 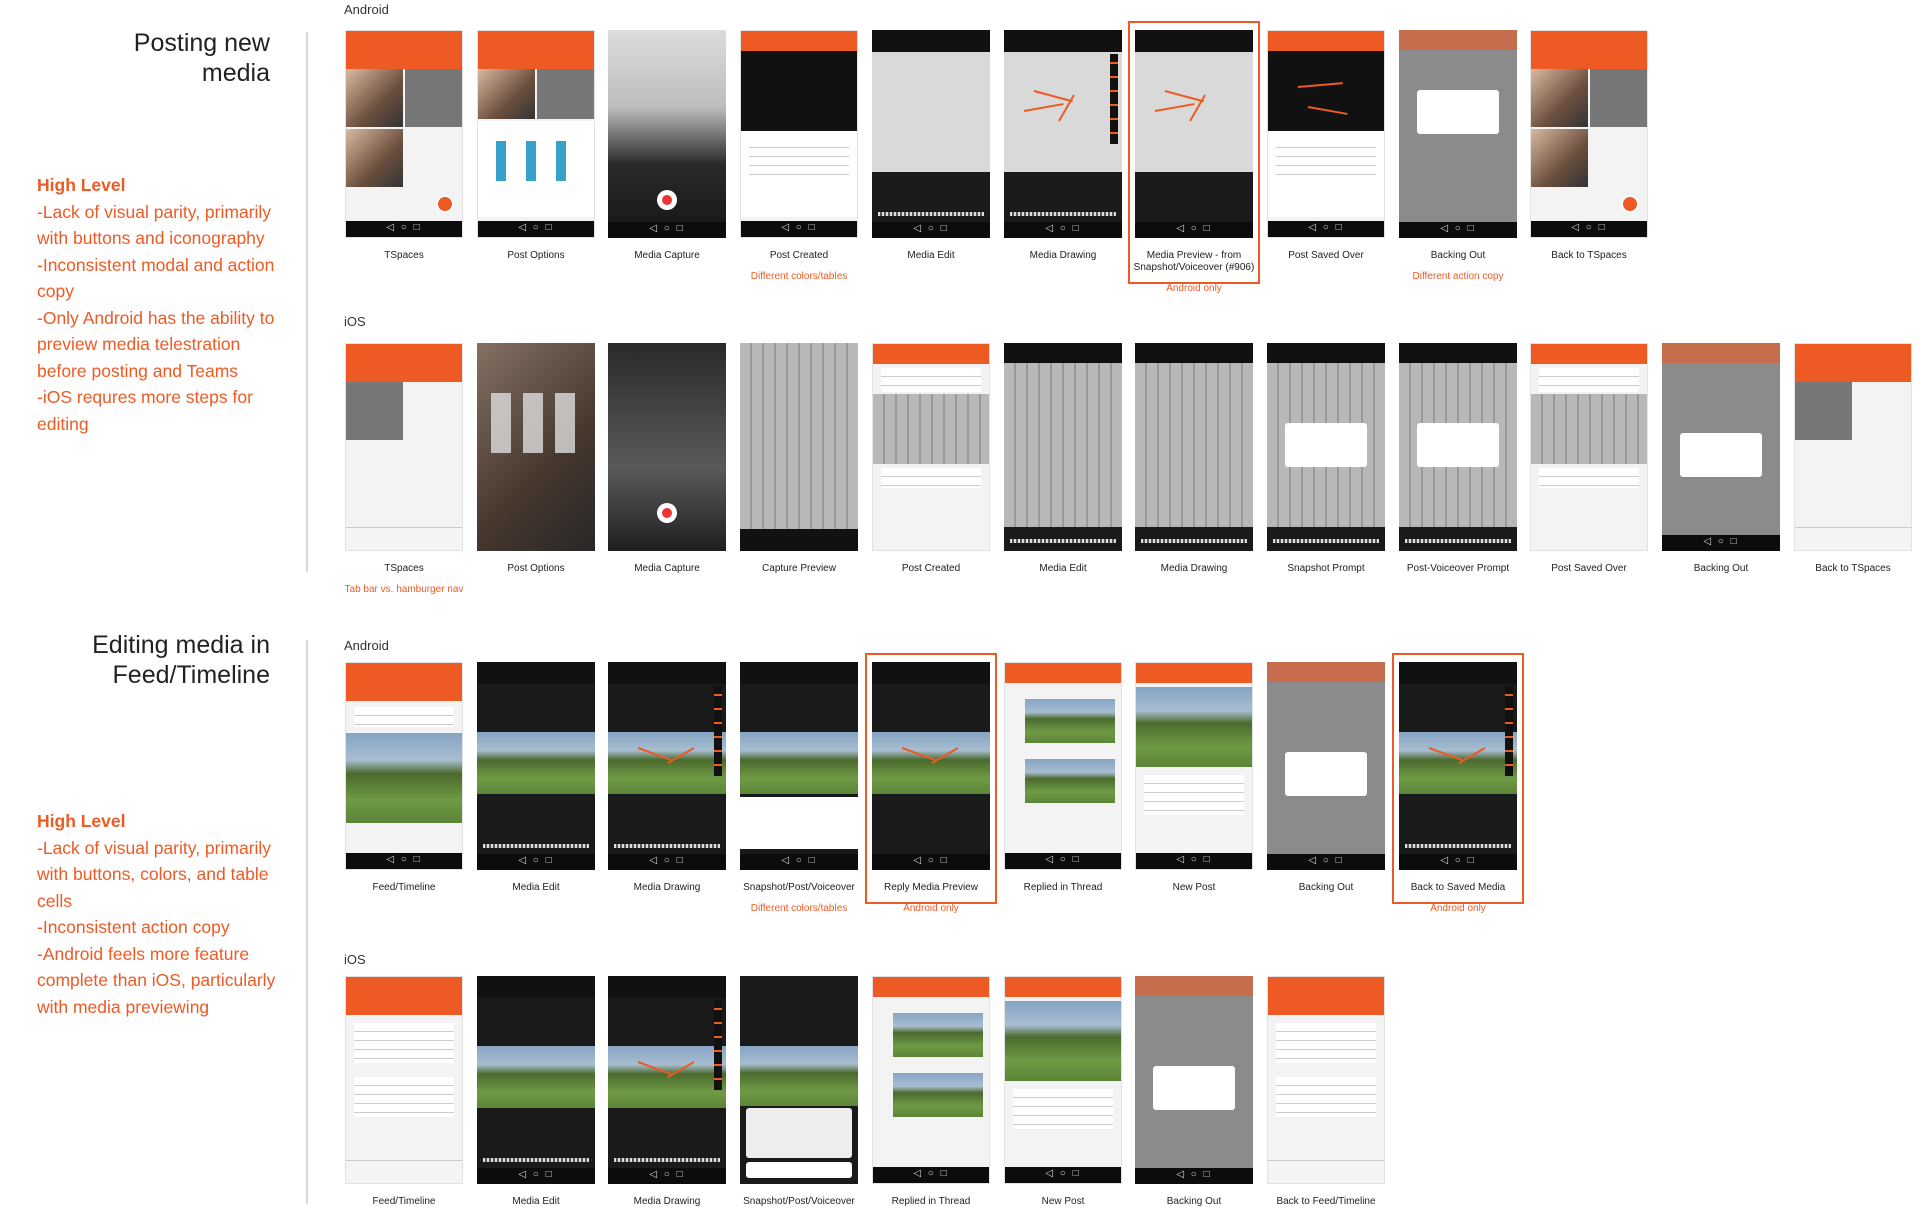 What do you see at coordinates (366, 645) in the screenshot?
I see `platform-label: Android` at bounding box center [366, 645].